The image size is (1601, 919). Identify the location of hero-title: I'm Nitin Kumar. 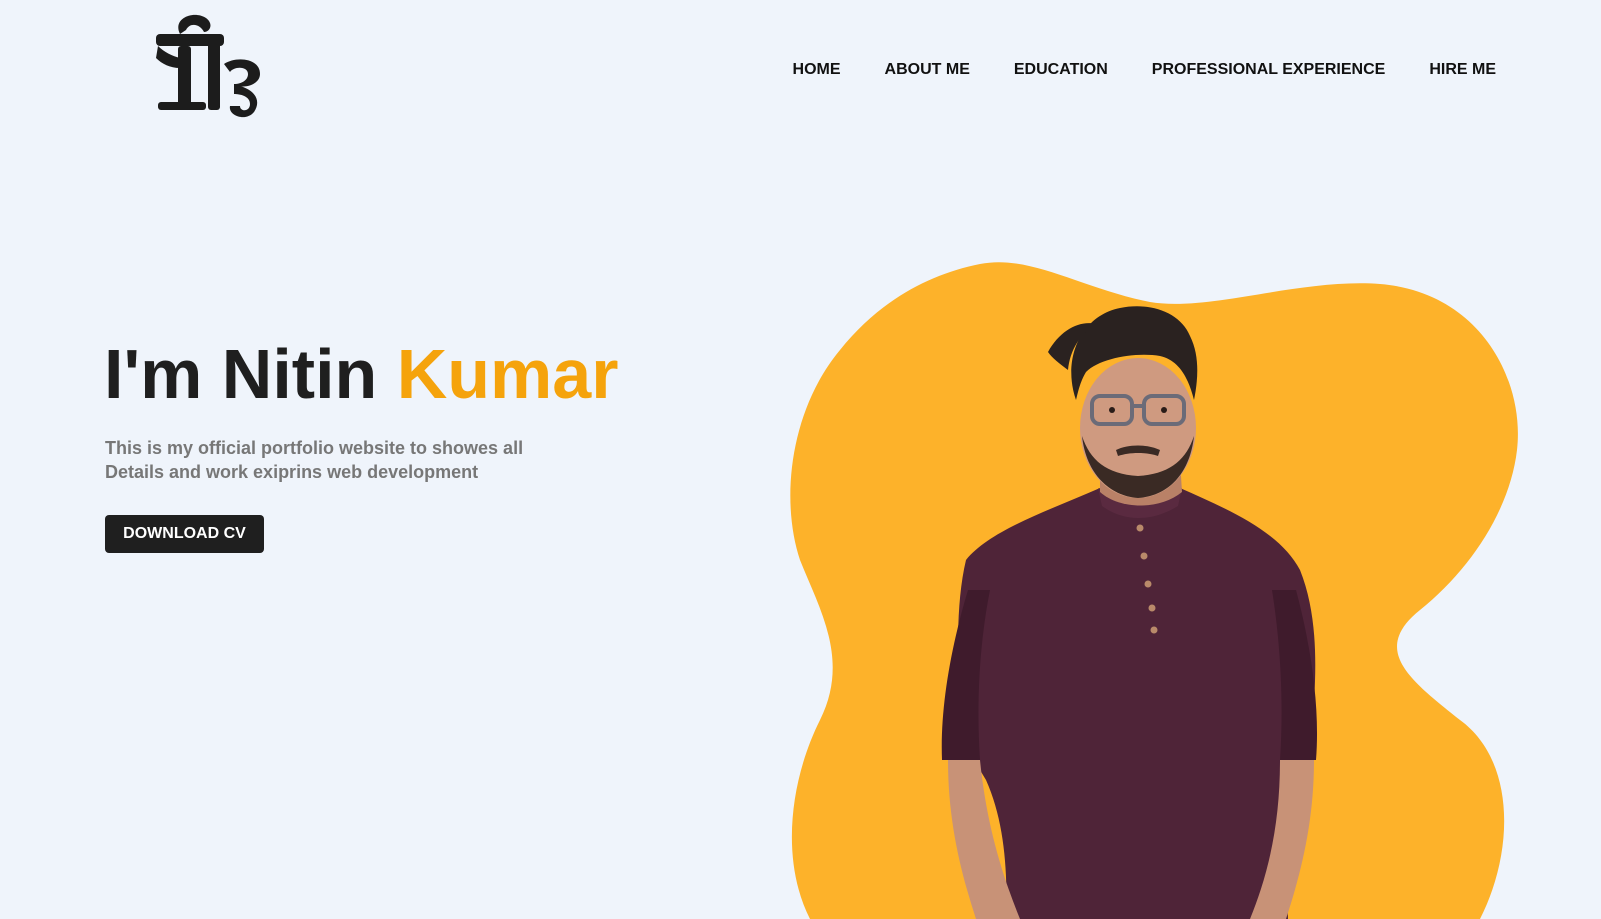
(361, 374).